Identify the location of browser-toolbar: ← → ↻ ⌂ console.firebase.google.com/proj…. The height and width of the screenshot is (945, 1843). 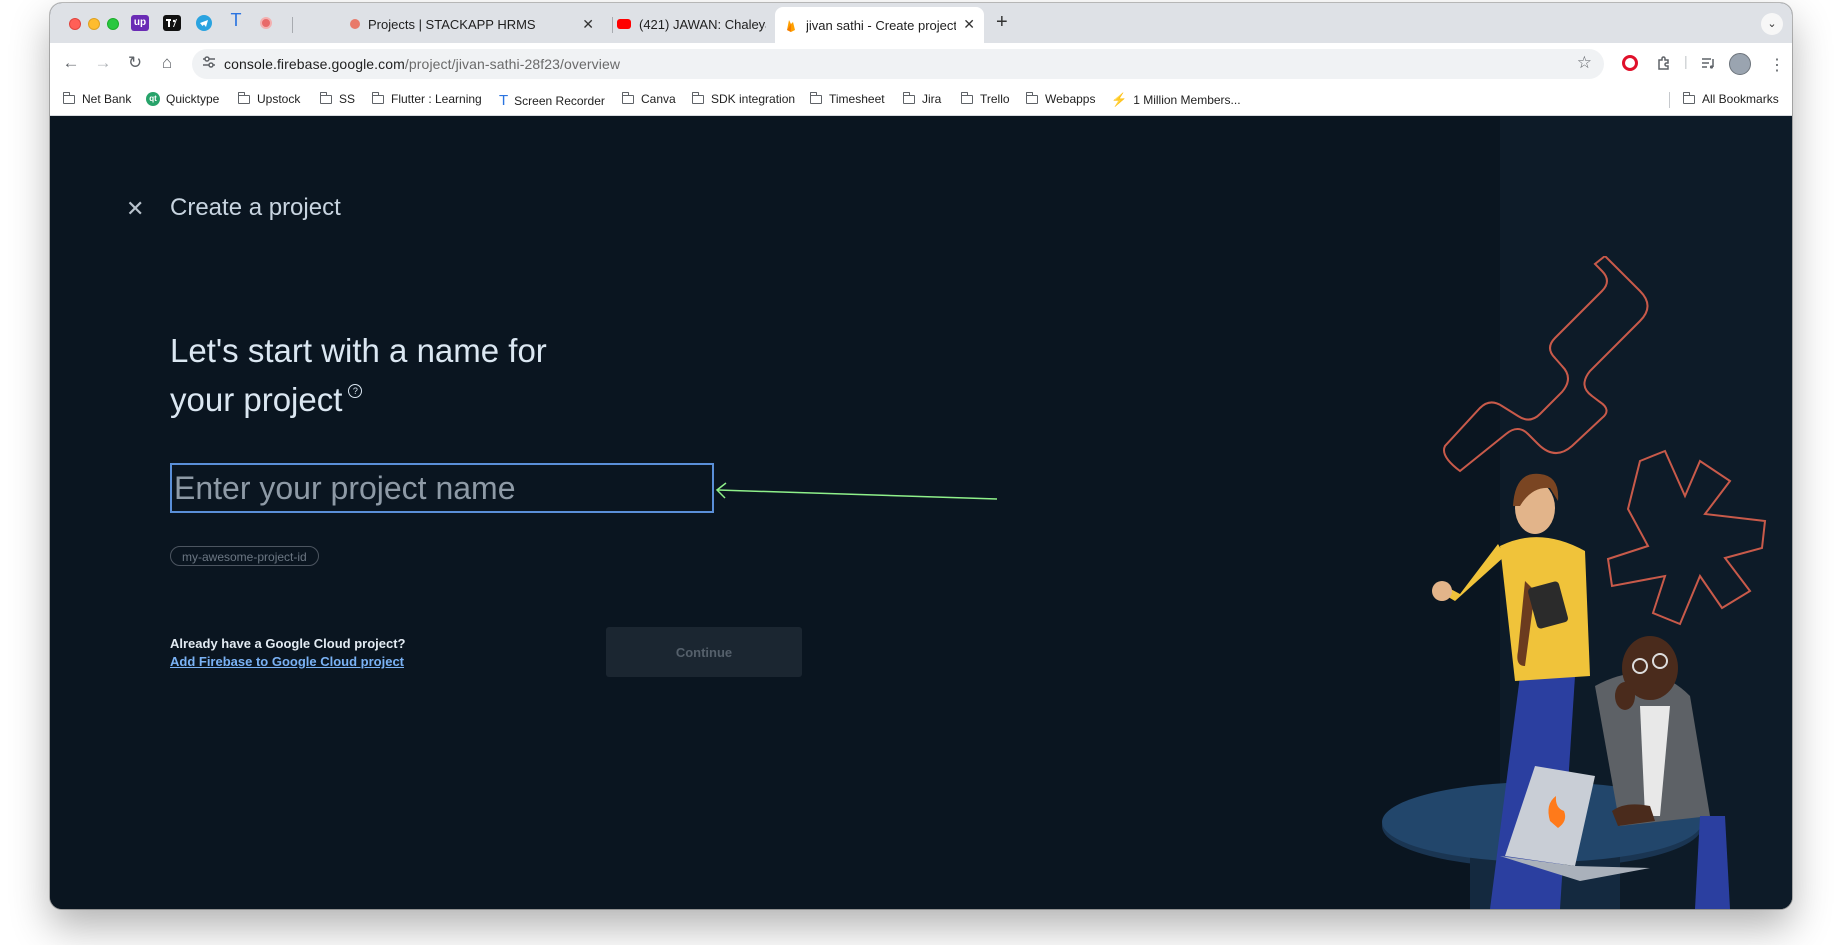
(921, 64).